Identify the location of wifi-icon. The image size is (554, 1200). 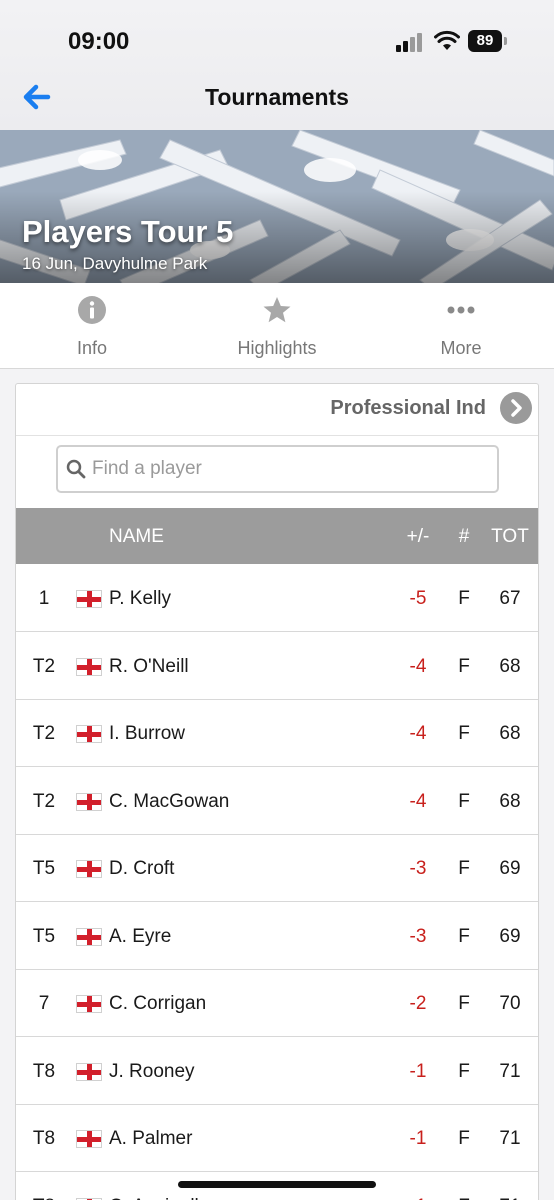
(447, 40).